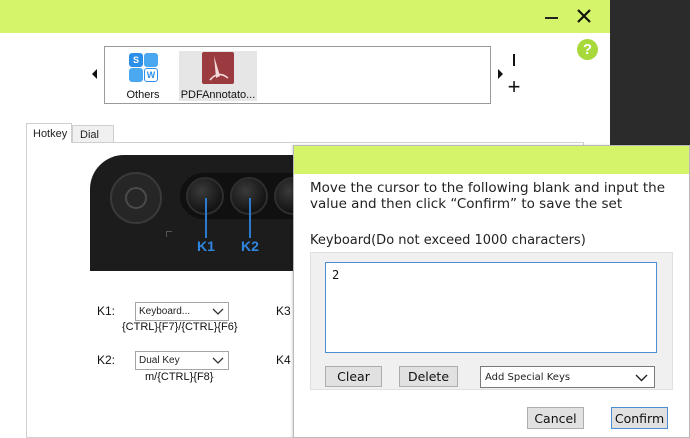 The width and height of the screenshot is (690, 438). What do you see at coordinates (218, 68) in the screenshot?
I see `pdf-annotator-icon` at bounding box center [218, 68].